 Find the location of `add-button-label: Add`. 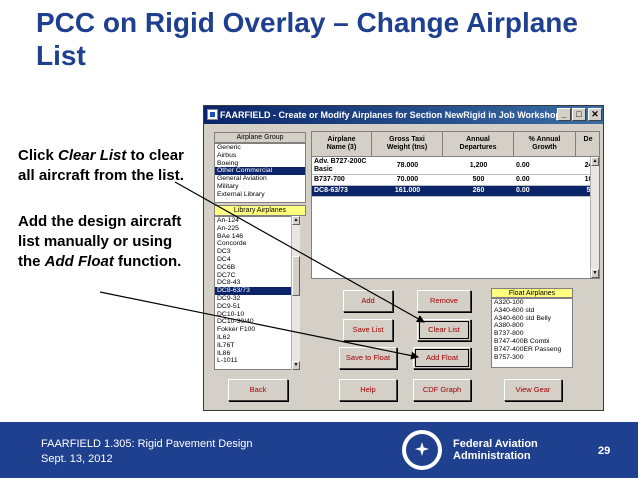

add-button-label: Add is located at coordinates (368, 300).